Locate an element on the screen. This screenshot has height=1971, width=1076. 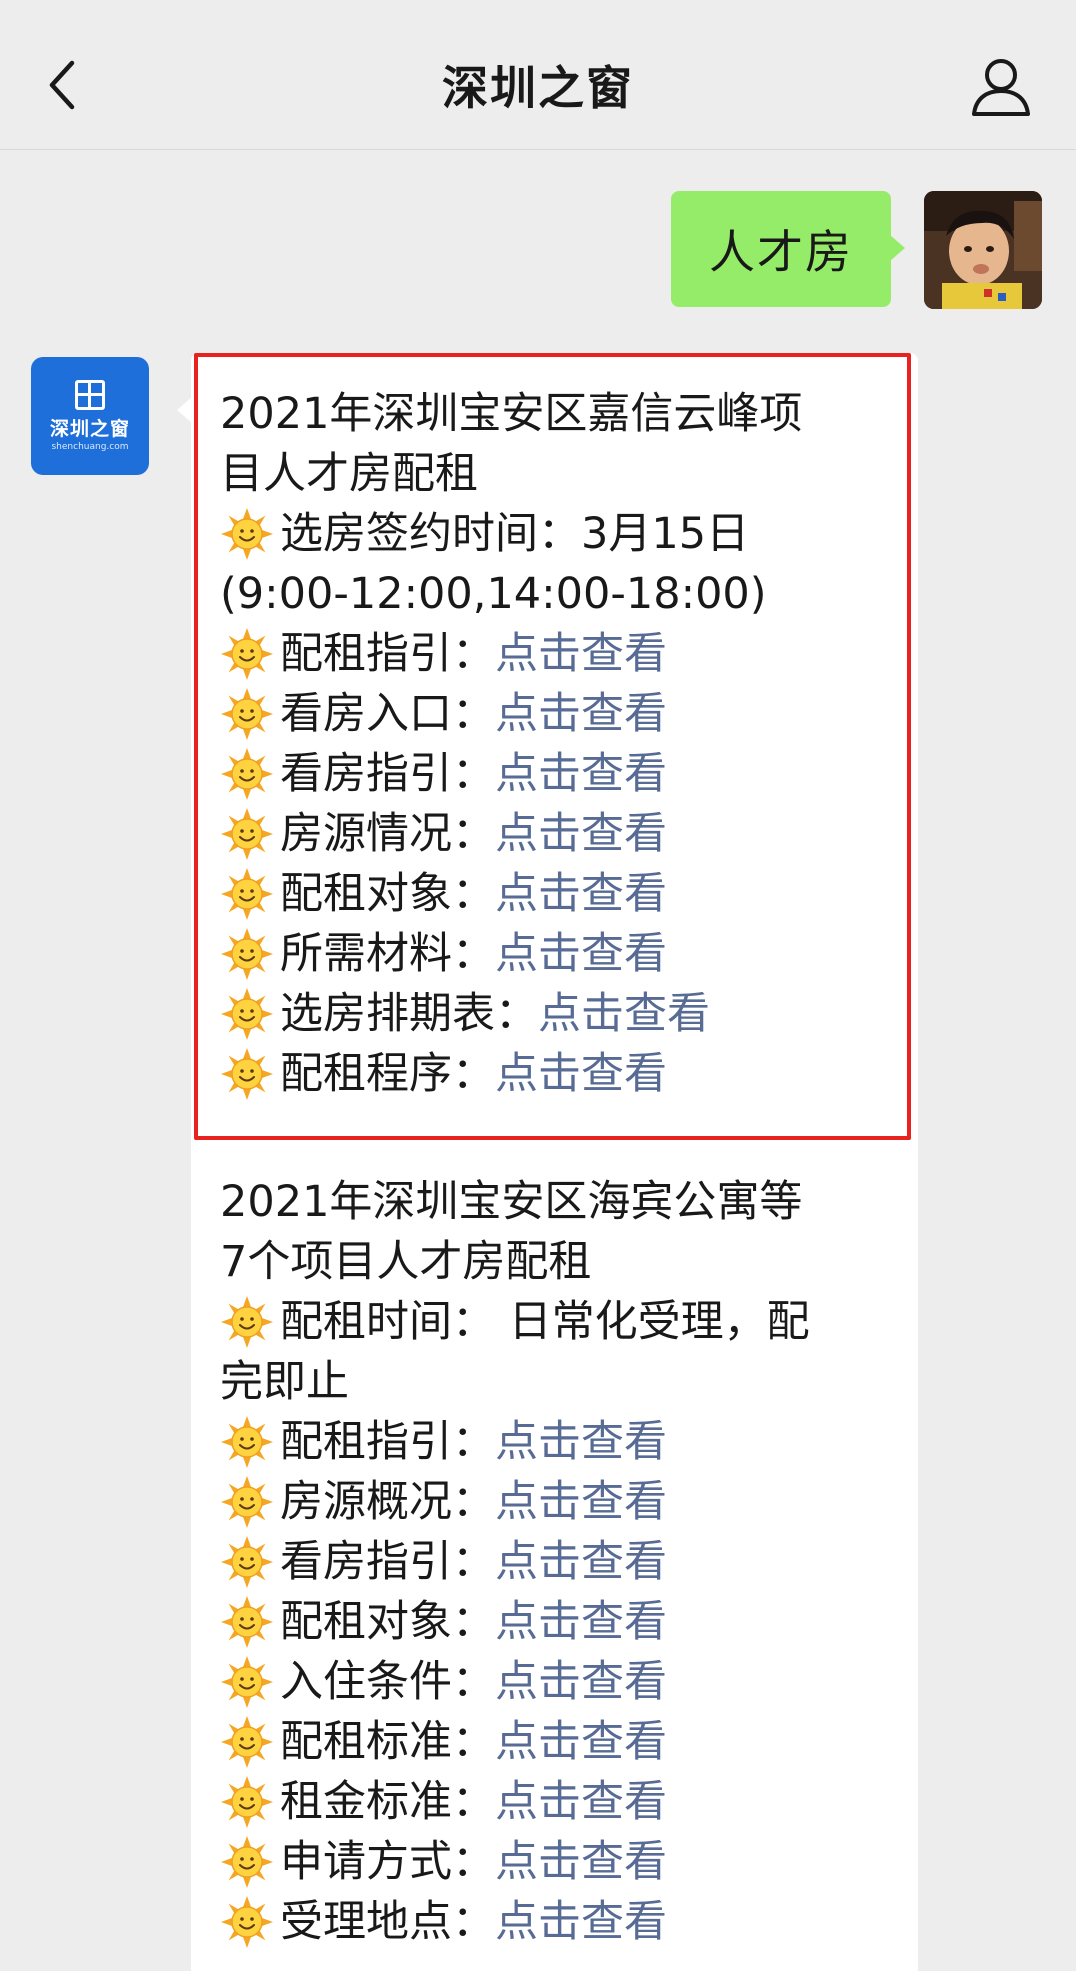
list-item: 配租程序： 点击查看 is located at coordinates (560, 1074).